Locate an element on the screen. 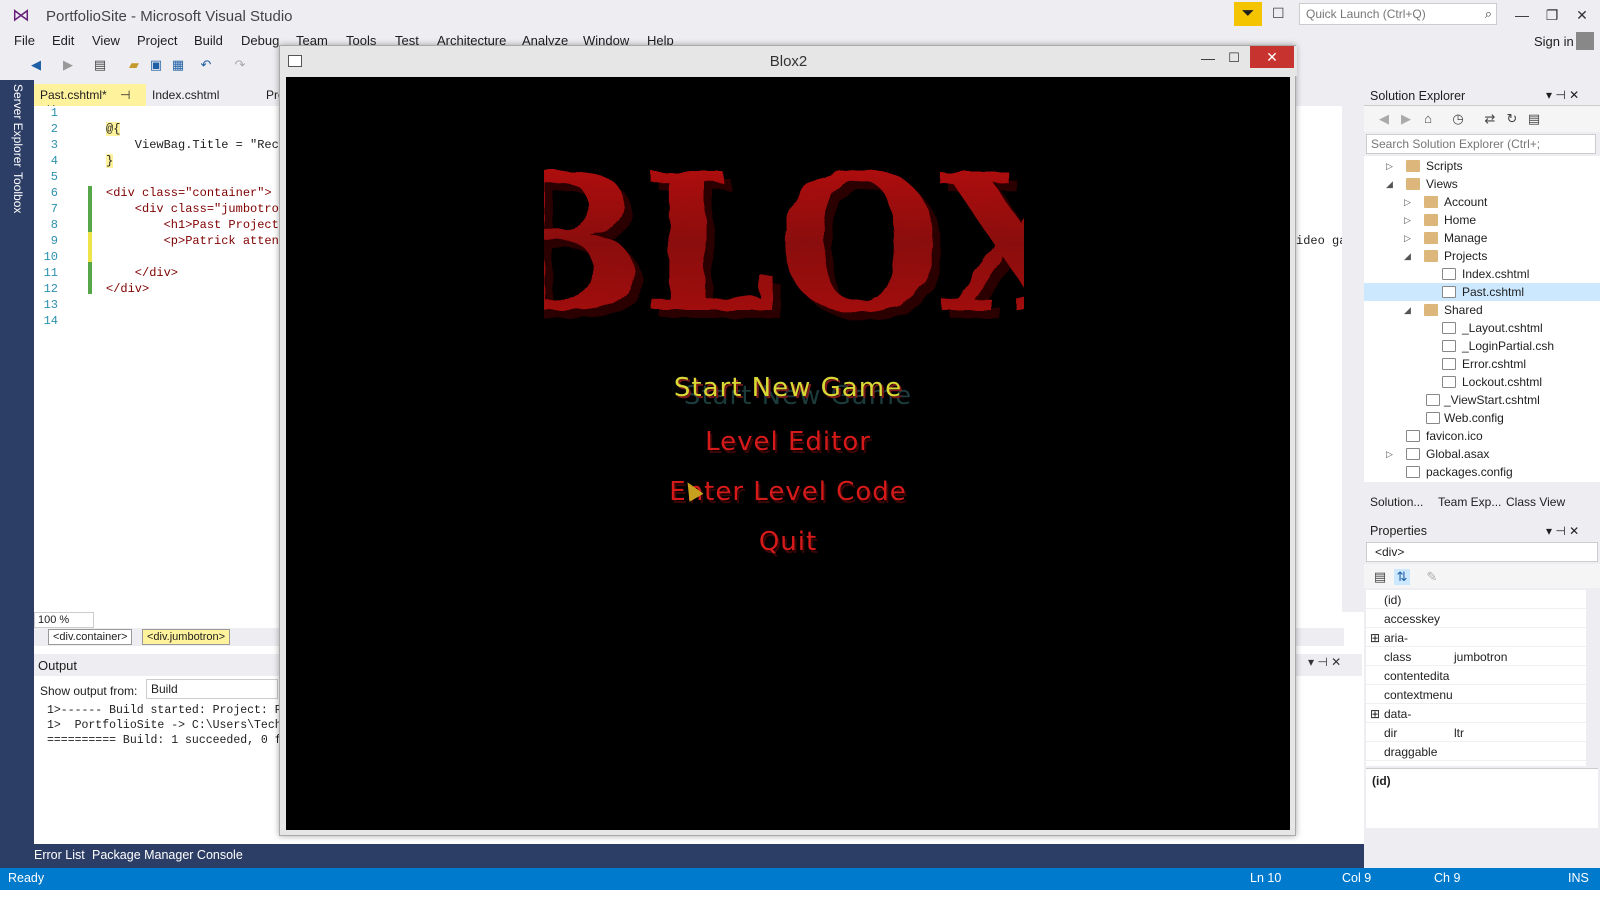 The image size is (1600, 900). menu-build: Build is located at coordinates (208, 40).